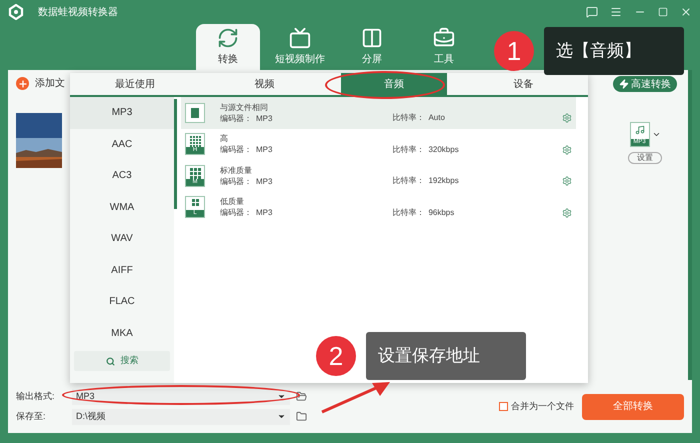 The image size is (700, 443). I want to click on output-format-dropdown: MP3, so click(181, 396).